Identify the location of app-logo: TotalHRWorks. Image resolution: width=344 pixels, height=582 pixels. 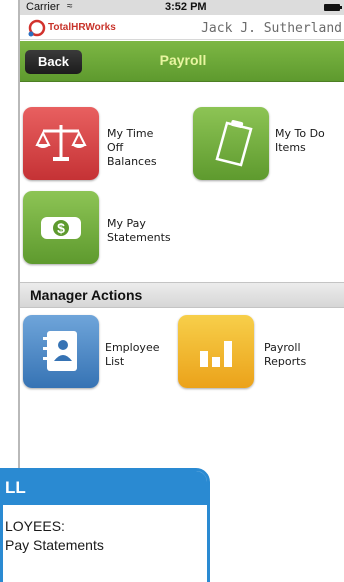
(78, 28).